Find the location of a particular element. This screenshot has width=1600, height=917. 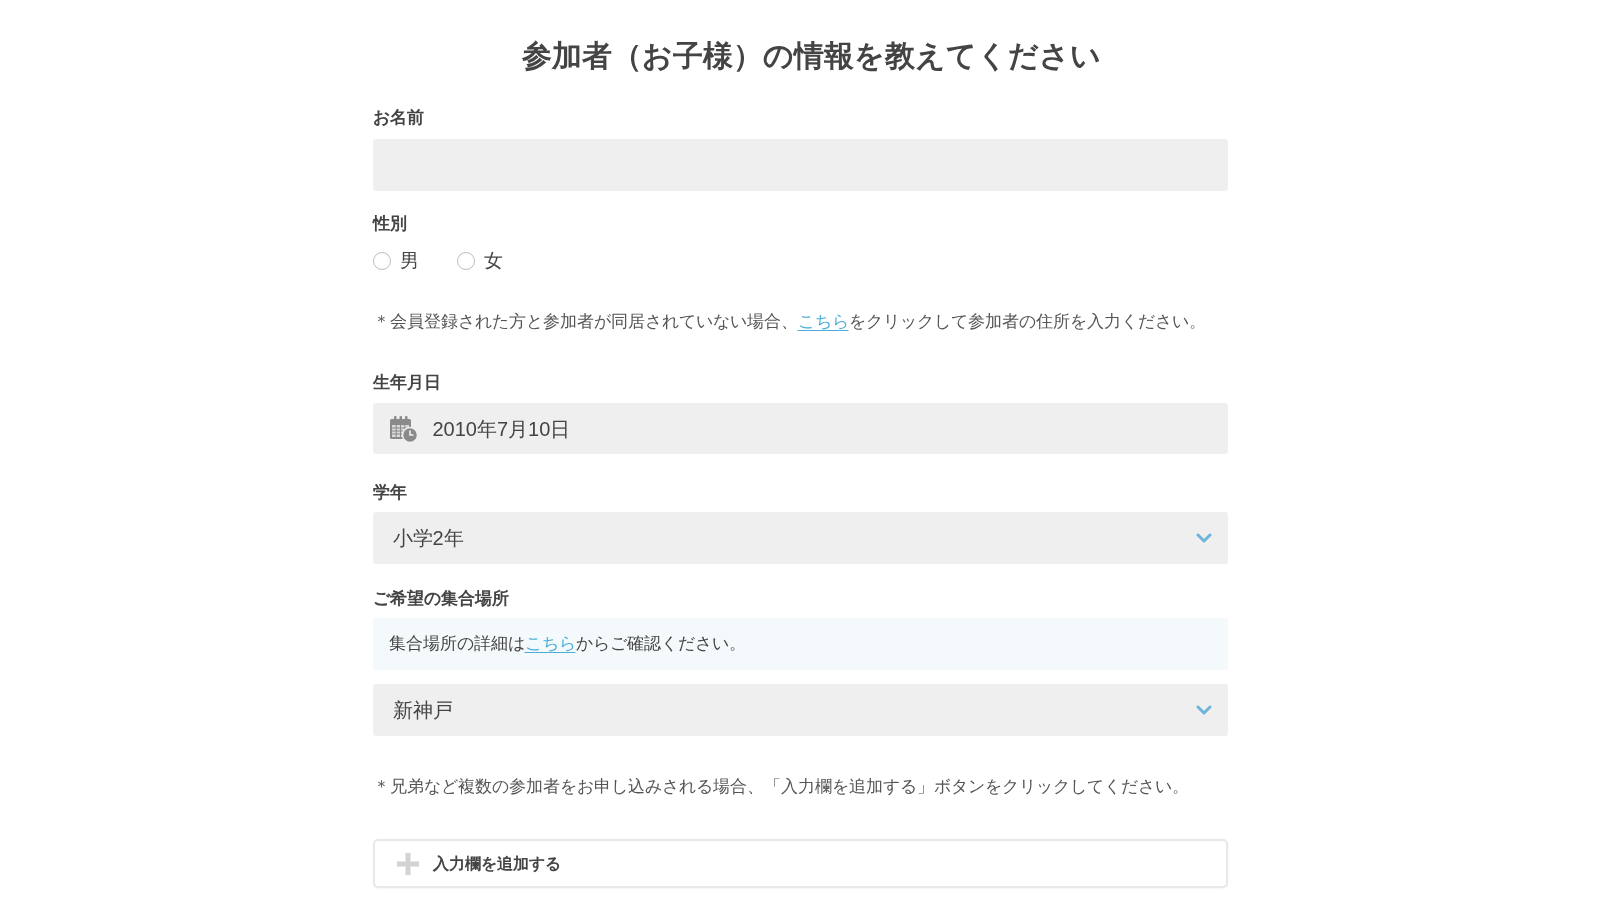

notice-text: ＊兄弟など複数の参加者をお申し込みされる場合、「入力欄を追加する」ボタンをクリックしてください。 is located at coordinates (781, 787).